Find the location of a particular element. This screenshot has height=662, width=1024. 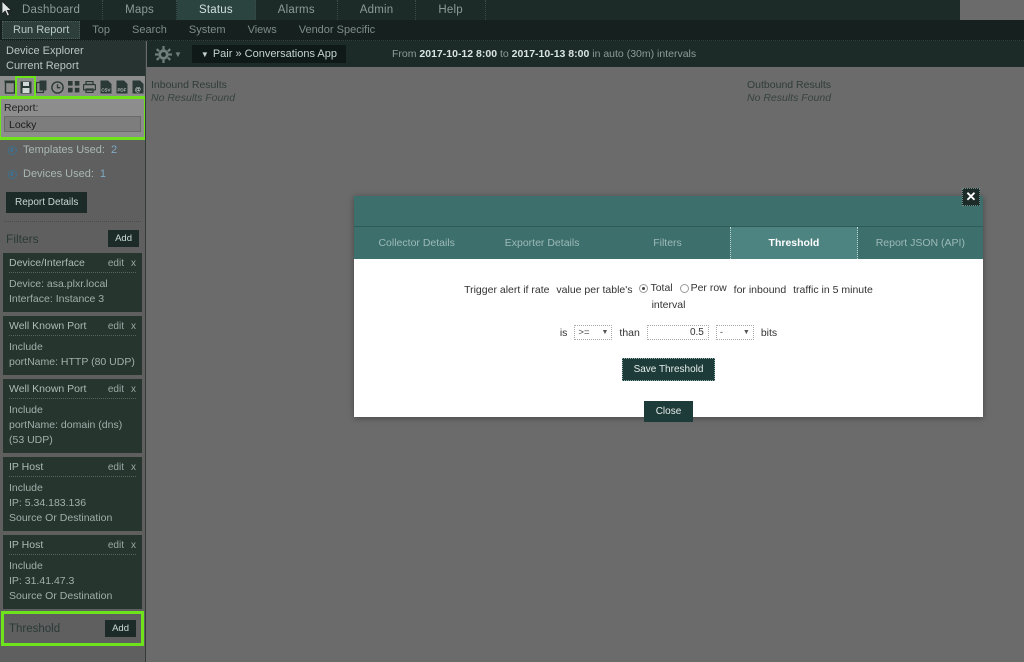

save-threshold-button: Save Threshold is located at coordinates (668, 369).